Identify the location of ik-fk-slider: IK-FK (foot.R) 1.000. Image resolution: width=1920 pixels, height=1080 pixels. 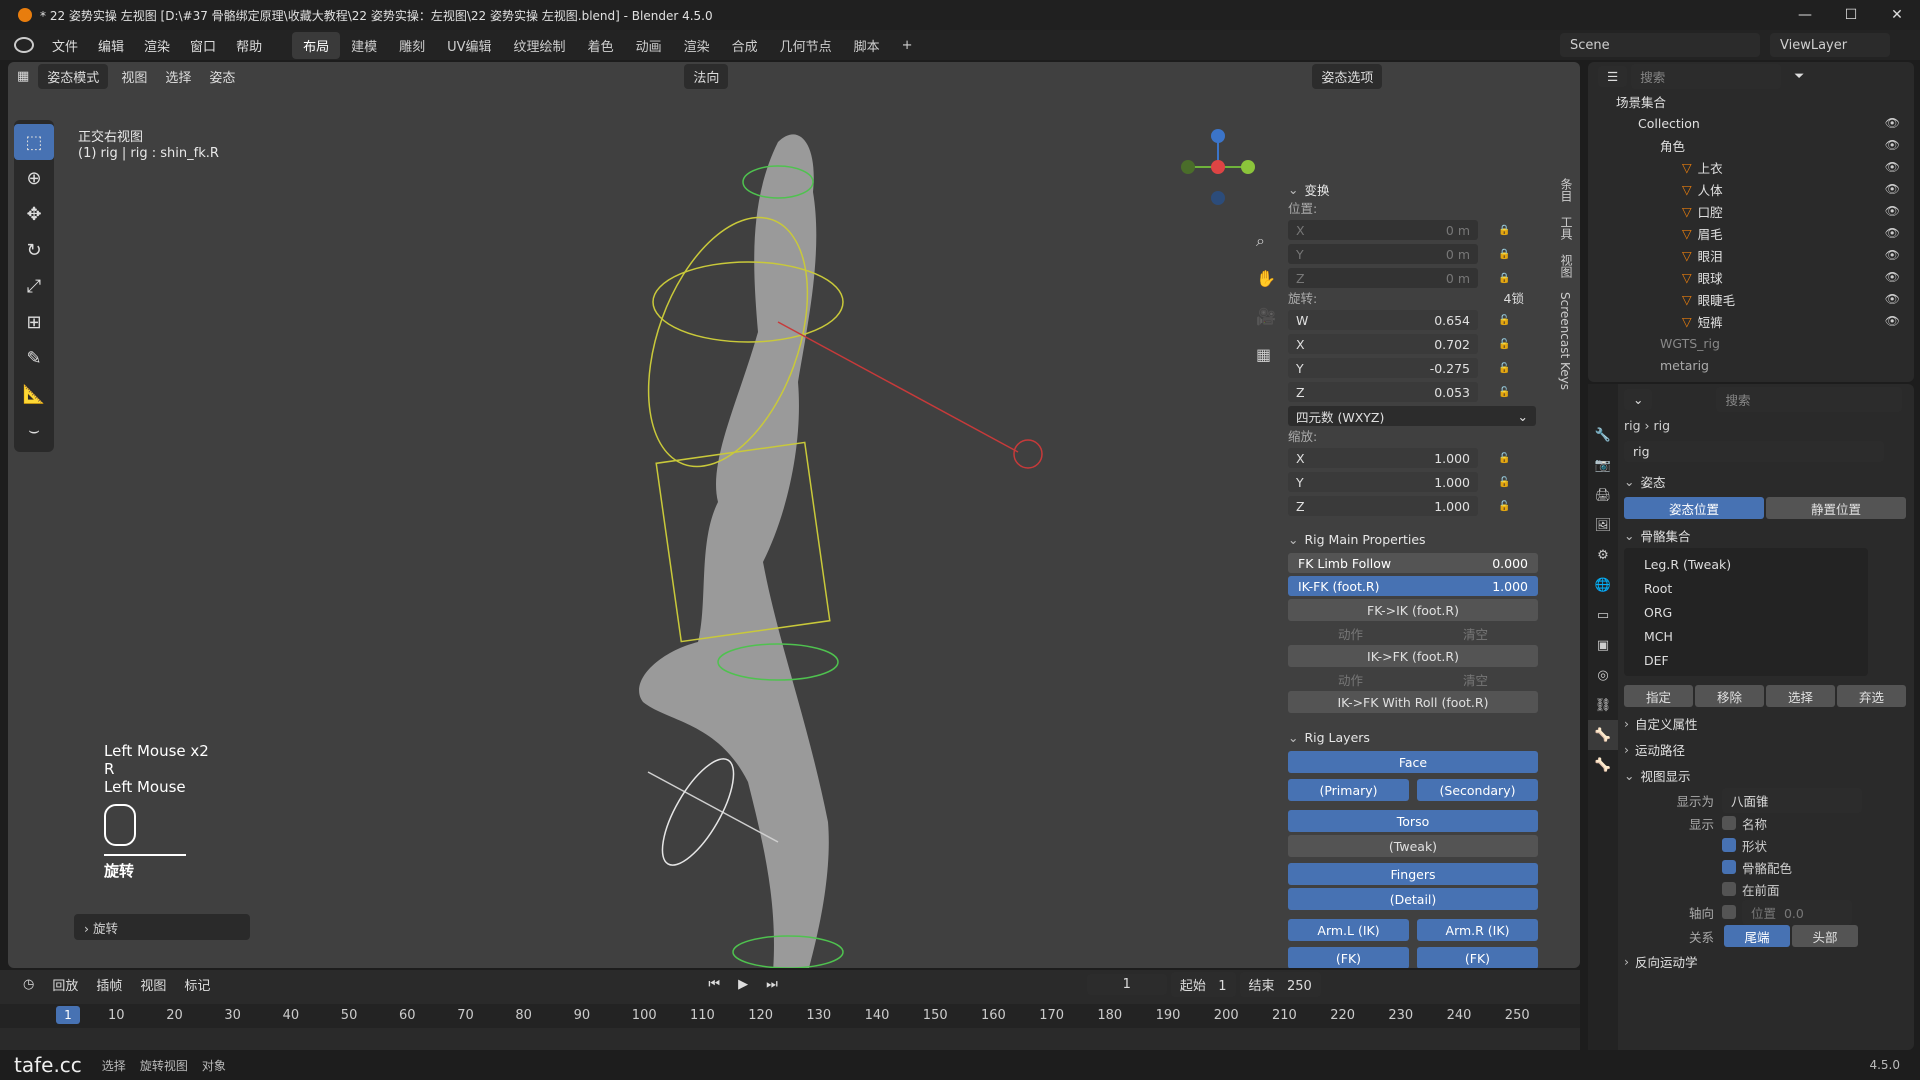
(1413, 586).